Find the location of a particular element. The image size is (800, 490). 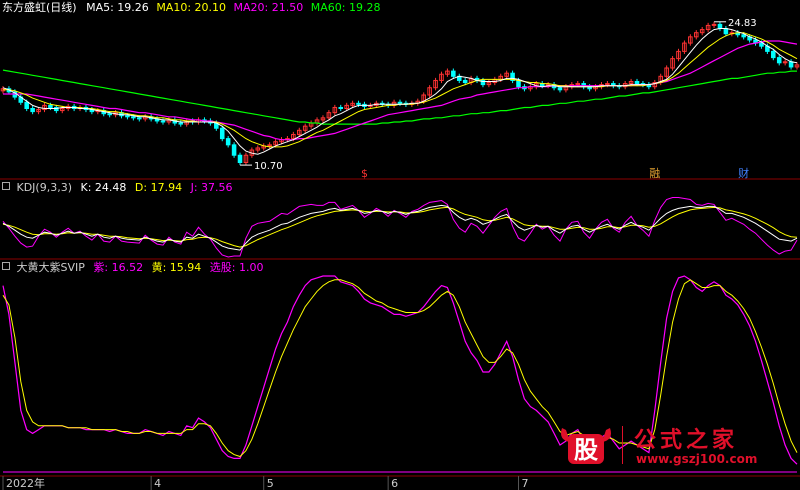

ma5-readout: MA5: 19.26 is located at coordinates (117, 7).